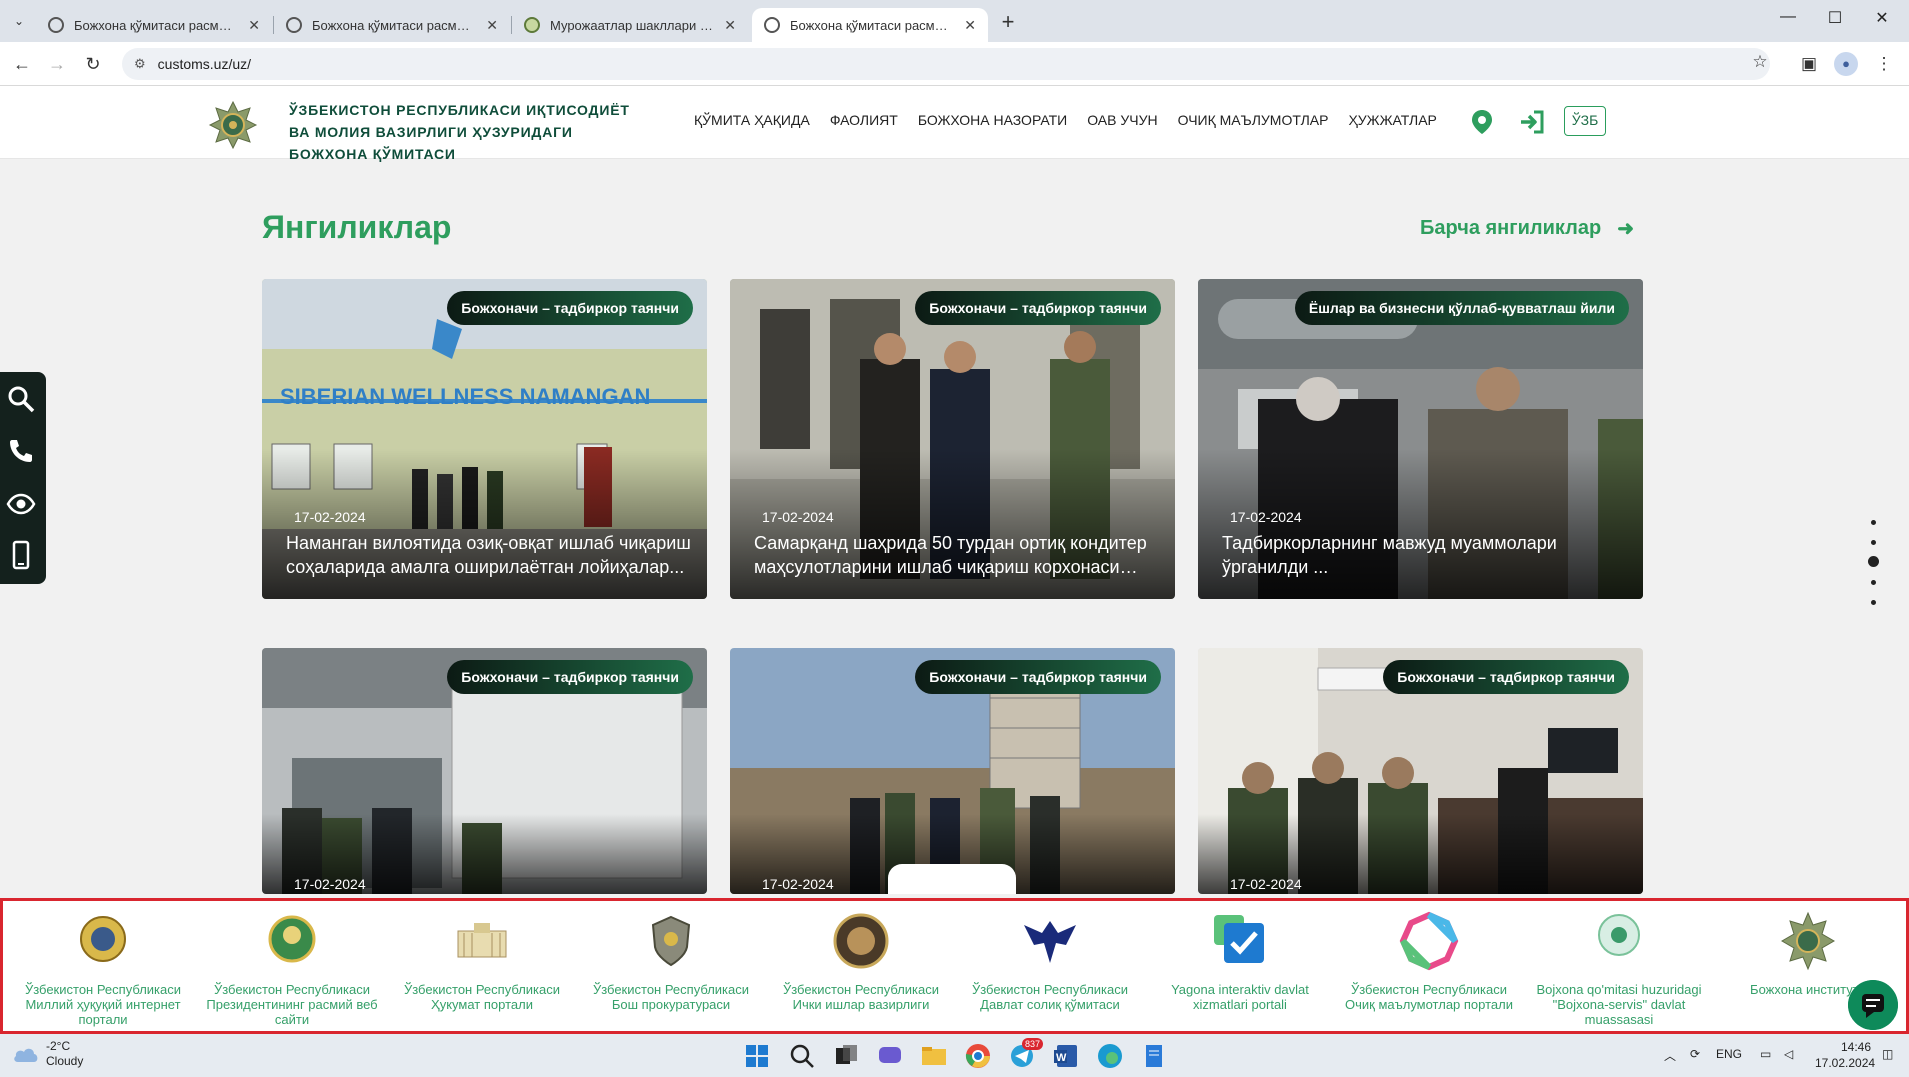  Describe the element at coordinates (1760, 62) in the screenshot. I see `bookmark-star-icon: ☆` at that location.